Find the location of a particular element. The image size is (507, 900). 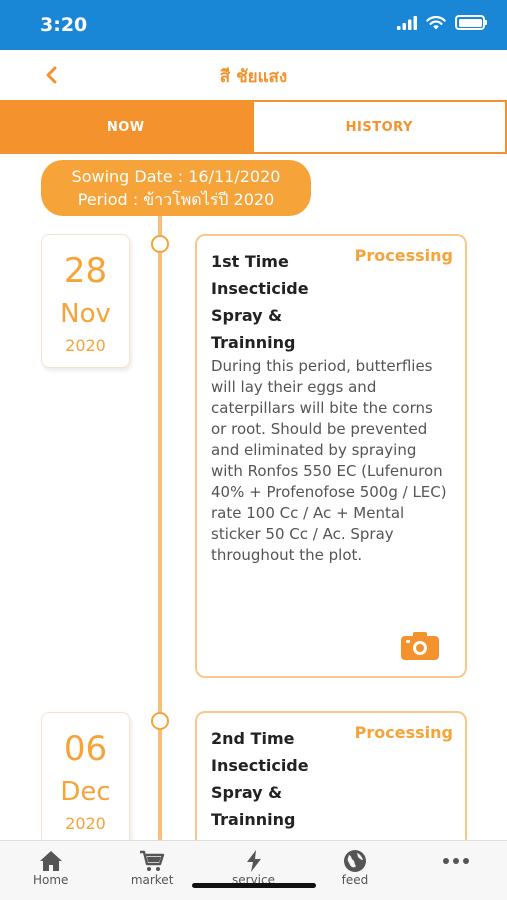

battery-icon is located at coordinates (471, 22).